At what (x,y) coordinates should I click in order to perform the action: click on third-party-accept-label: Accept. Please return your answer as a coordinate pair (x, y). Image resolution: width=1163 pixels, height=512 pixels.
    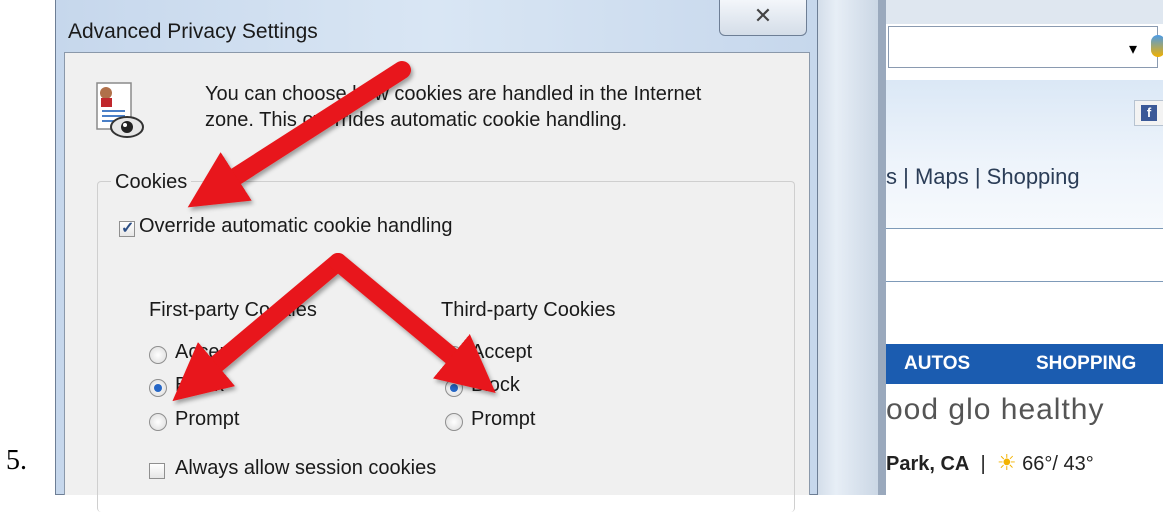
    Looking at the image, I should click on (501, 352).